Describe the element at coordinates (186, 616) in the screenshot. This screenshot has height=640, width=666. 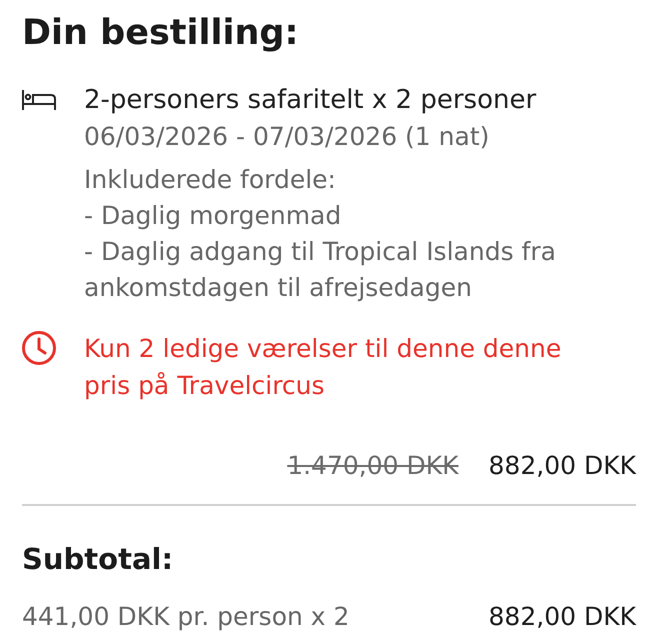
I see `per-person-price: 441,00 DKK pr. person x 2` at that location.